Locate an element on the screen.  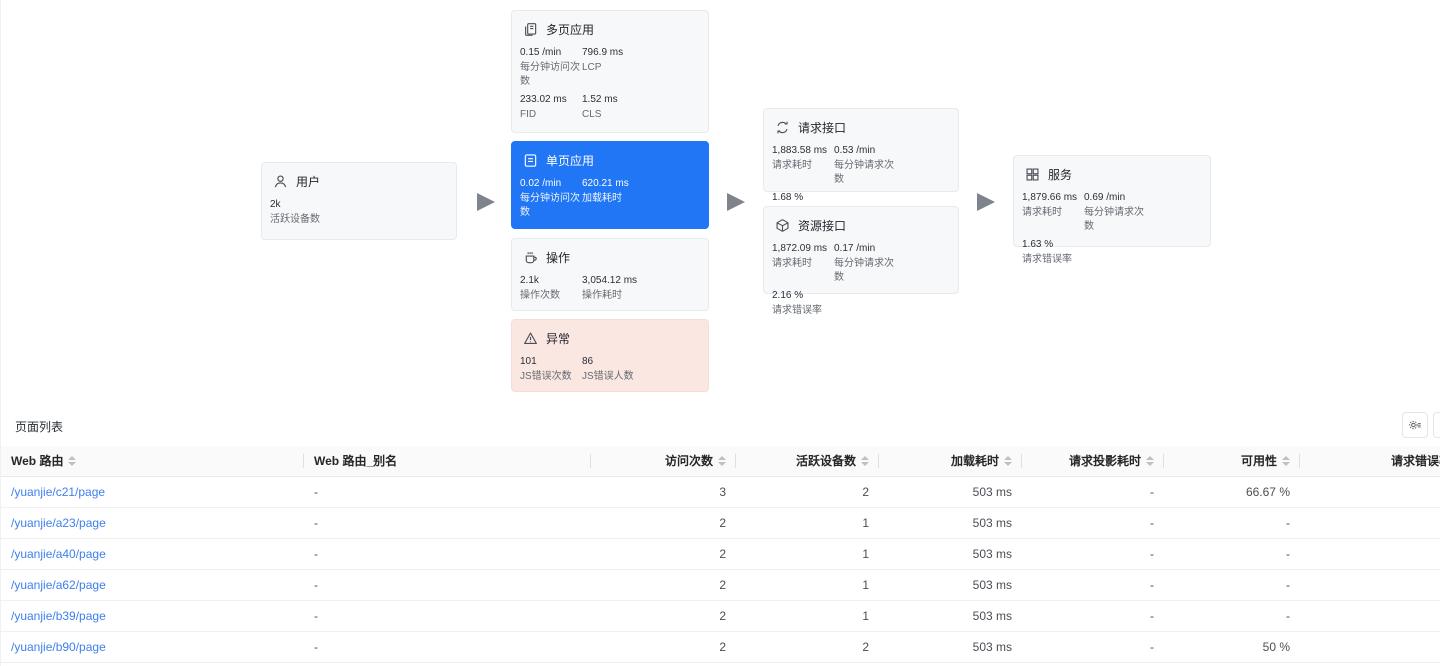
node-title: 多页应用 is located at coordinates (570, 30).